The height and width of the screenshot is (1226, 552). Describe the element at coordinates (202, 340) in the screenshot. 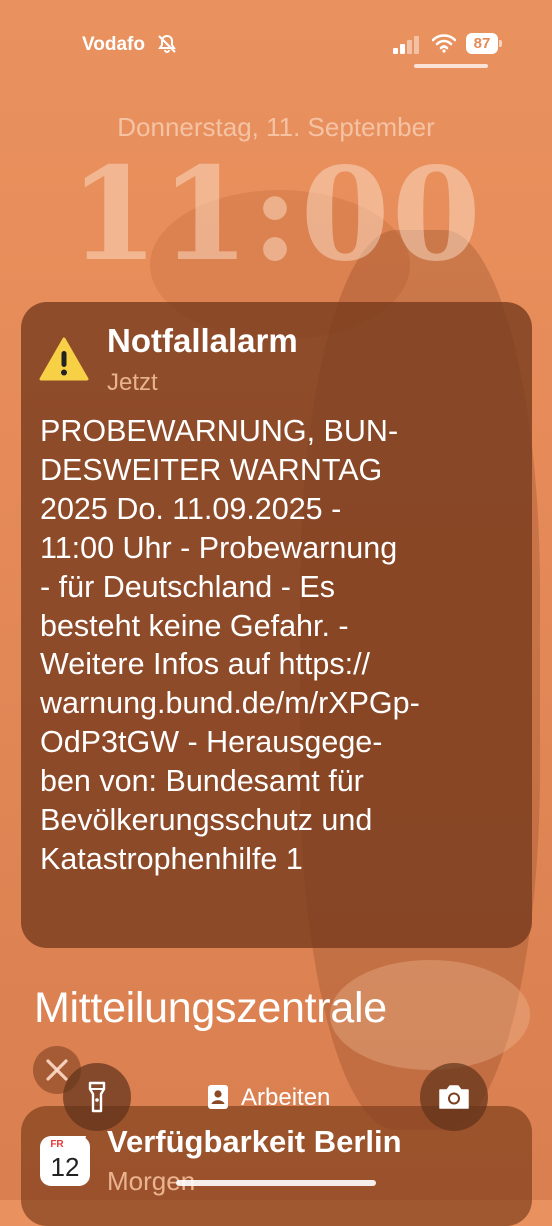

I see `alert-title: Notfallalarm` at that location.